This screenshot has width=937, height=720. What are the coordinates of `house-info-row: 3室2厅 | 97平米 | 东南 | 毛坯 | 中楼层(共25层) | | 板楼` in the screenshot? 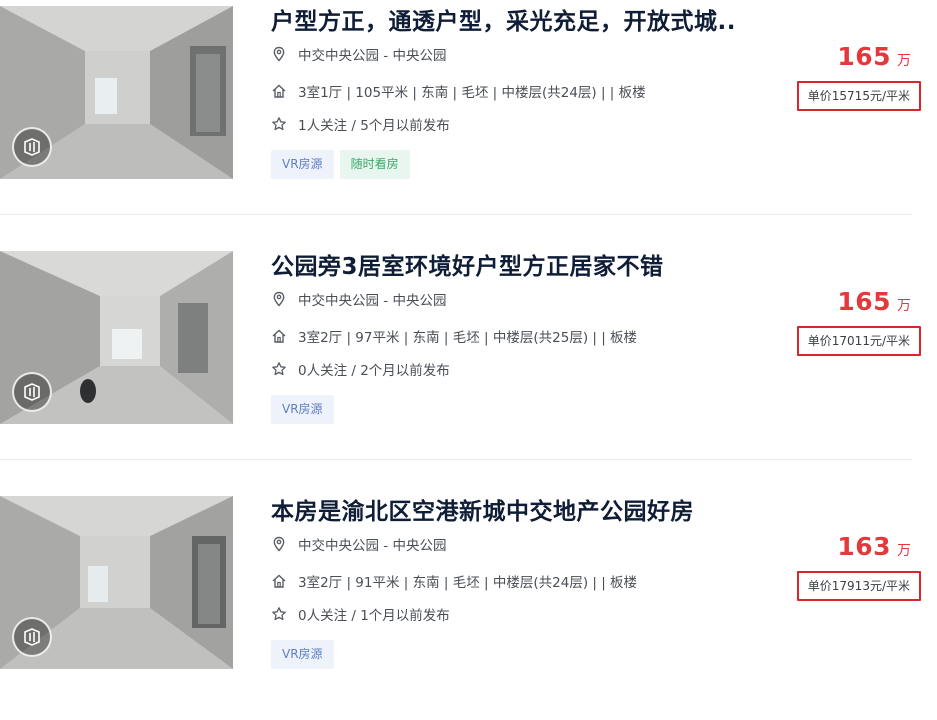 It's located at (454, 336).